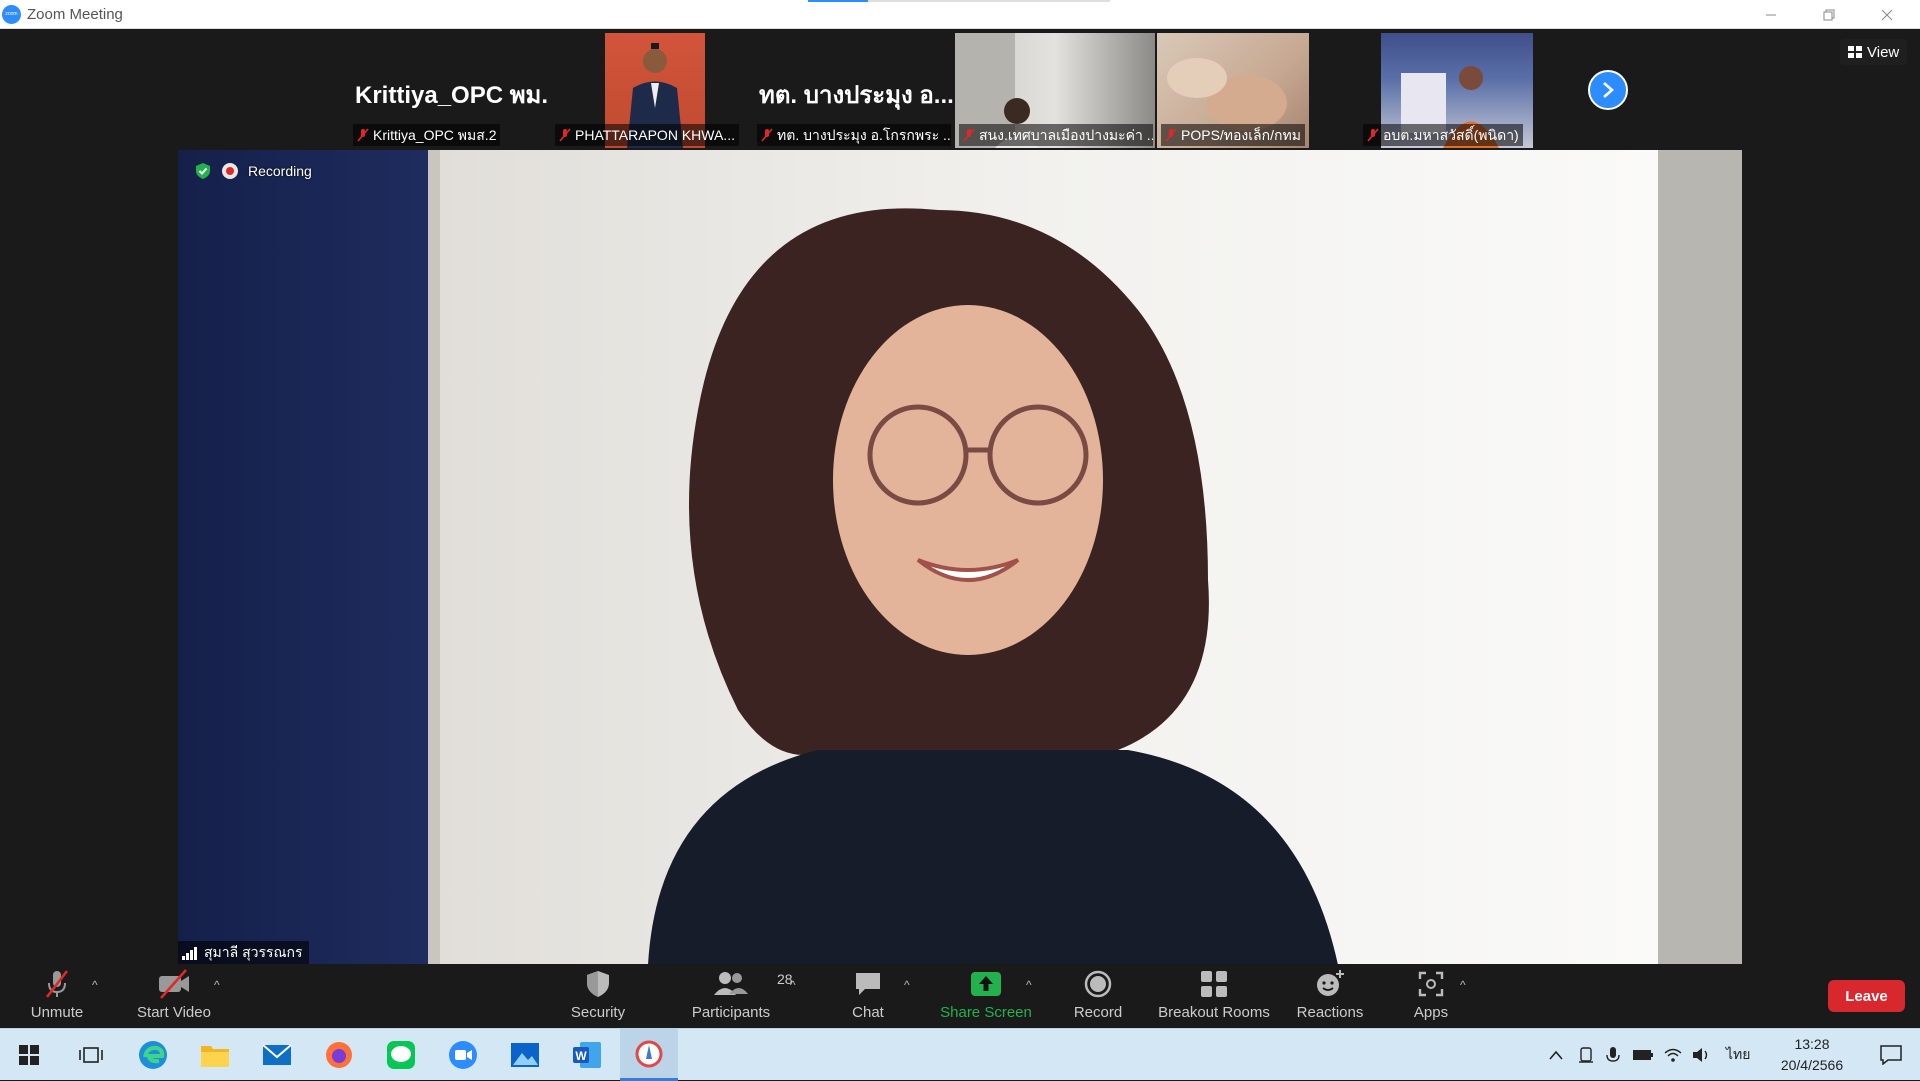 This screenshot has height=1081, width=1920. I want to click on taskbar-app-word: W, so click(587, 1055).